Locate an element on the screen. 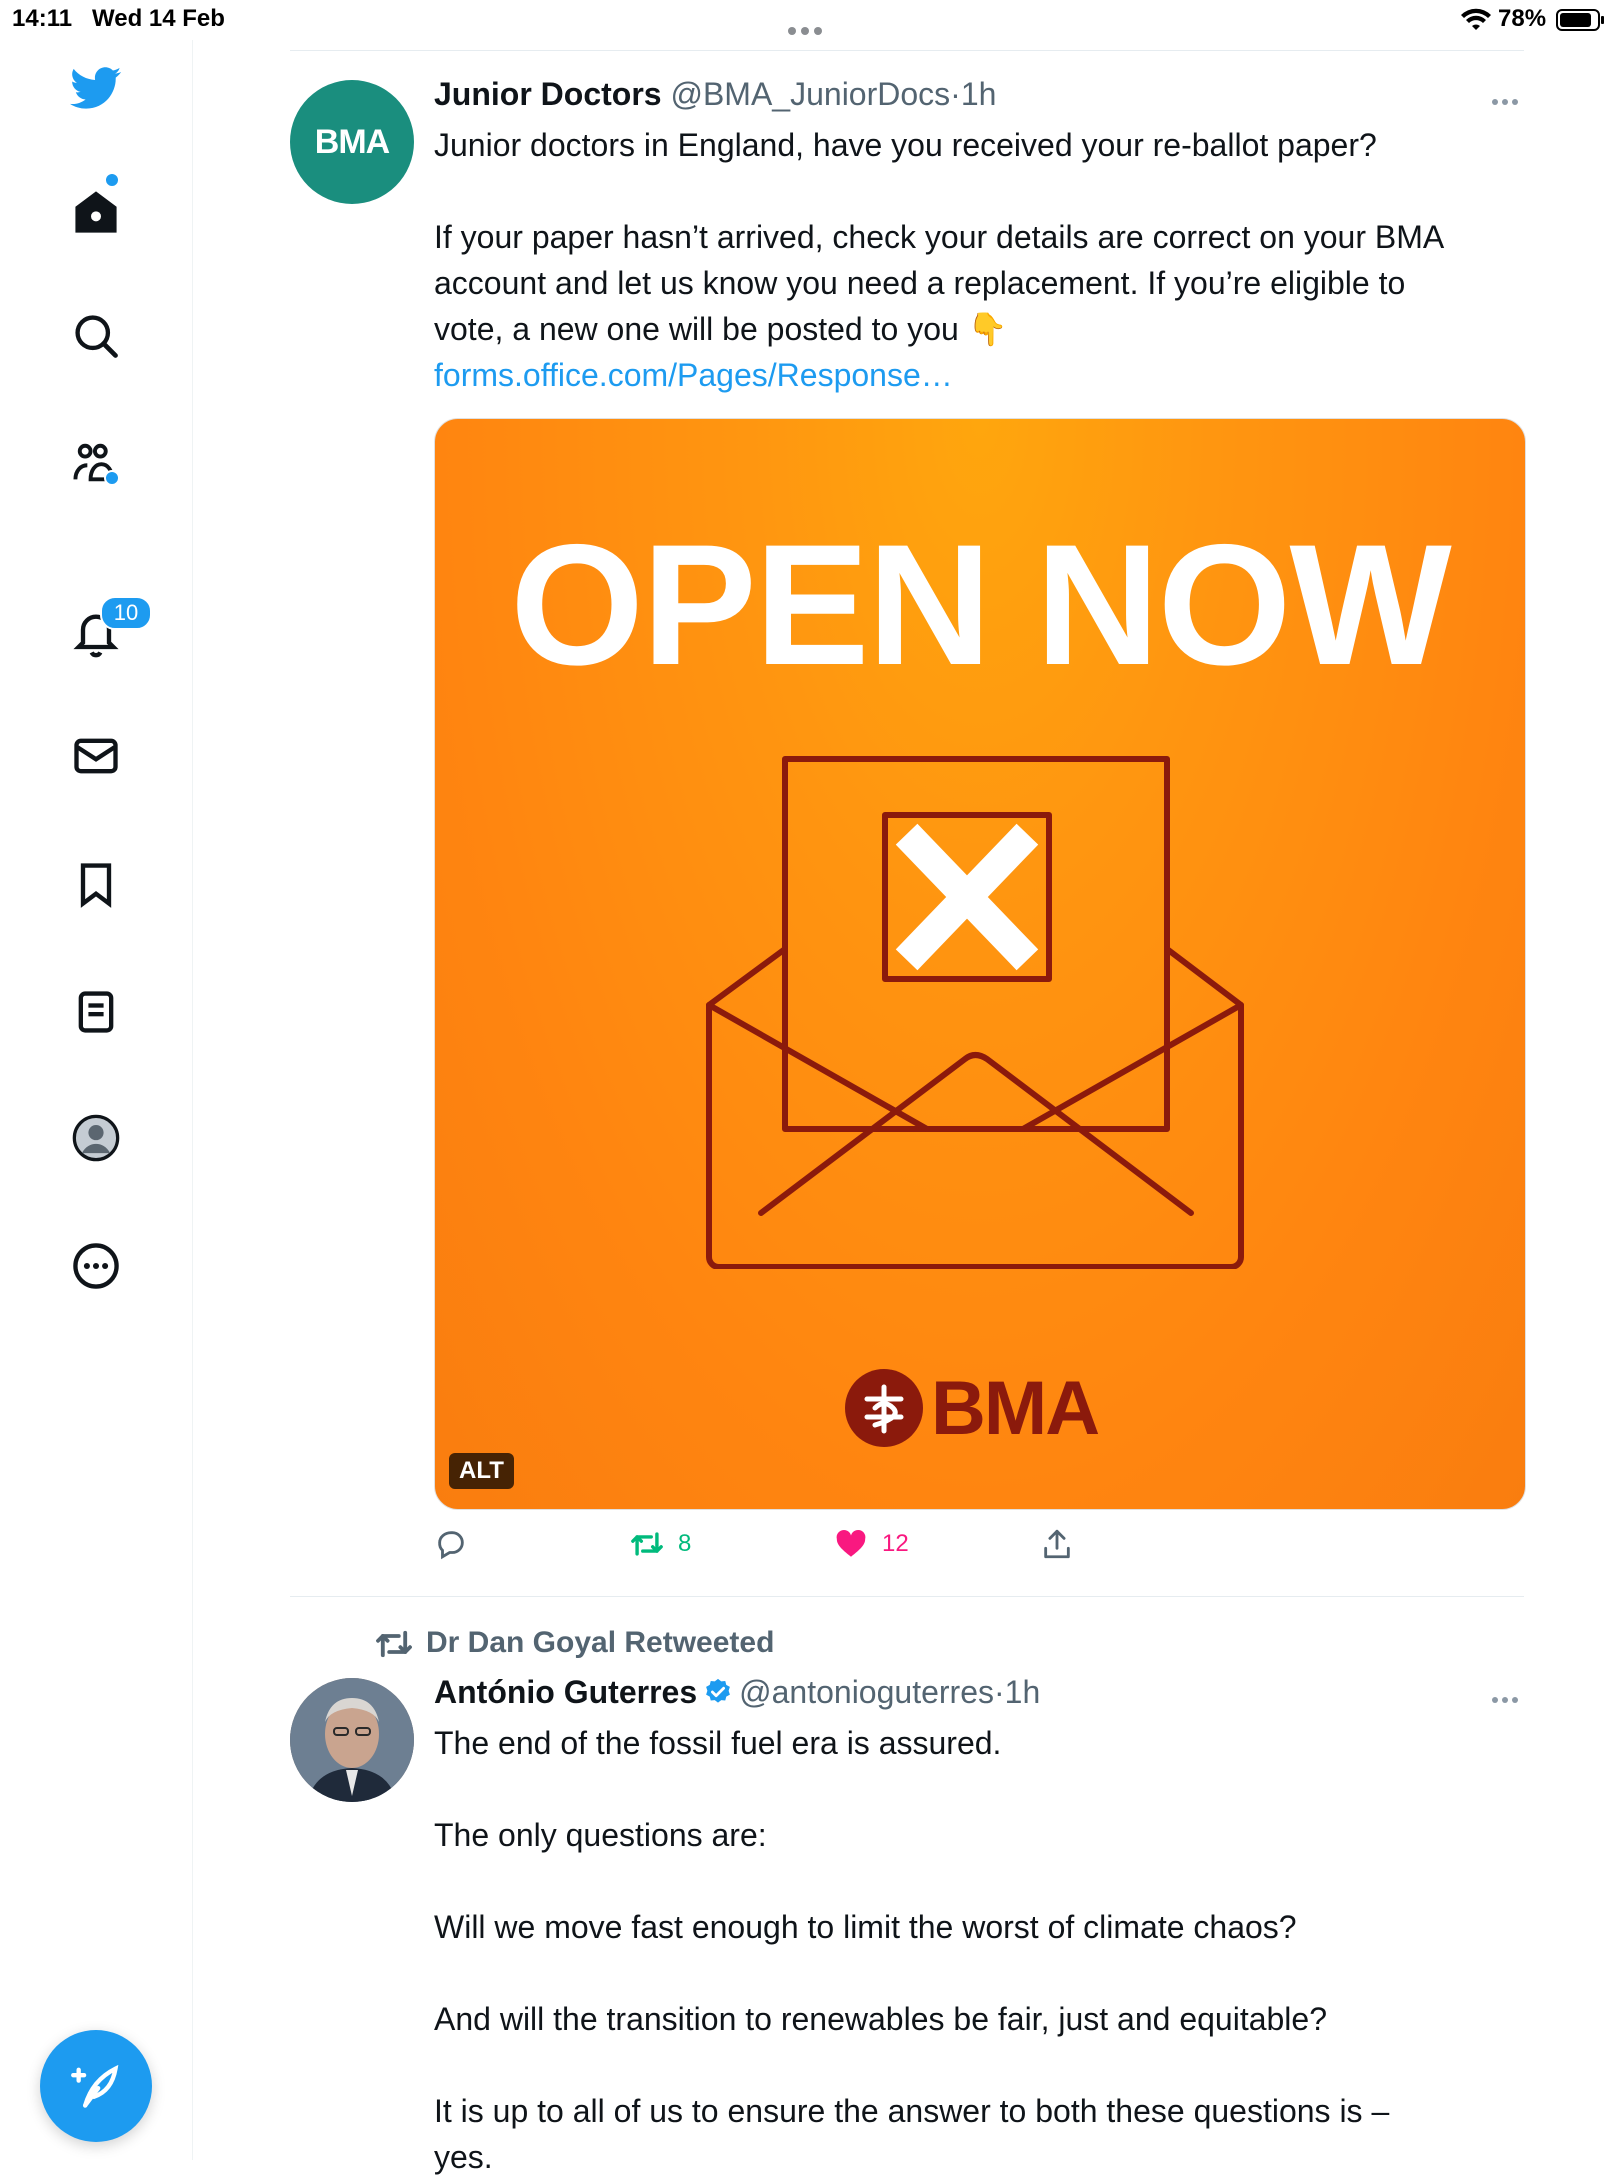 Image resolution: width=1620 pixels, height=2180 pixels. retweeted-by-label: Dr Dan Goyal Retweeted is located at coordinates (574, 1643).